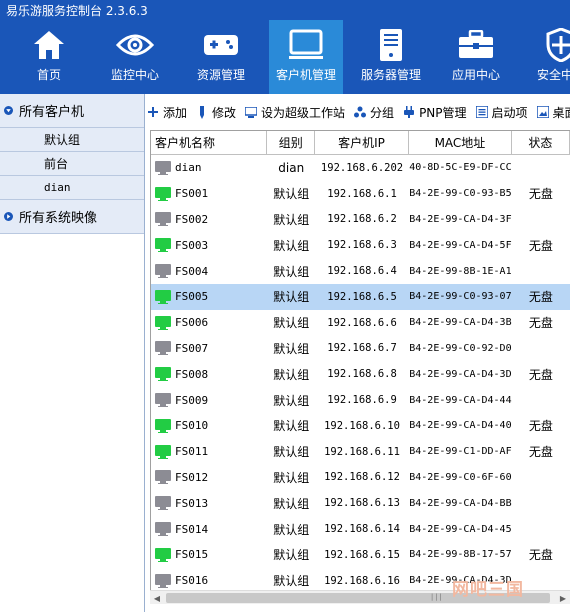  Describe the element at coordinates (72, 188) in the screenshot. I see `tree-item-dian: dian` at that location.